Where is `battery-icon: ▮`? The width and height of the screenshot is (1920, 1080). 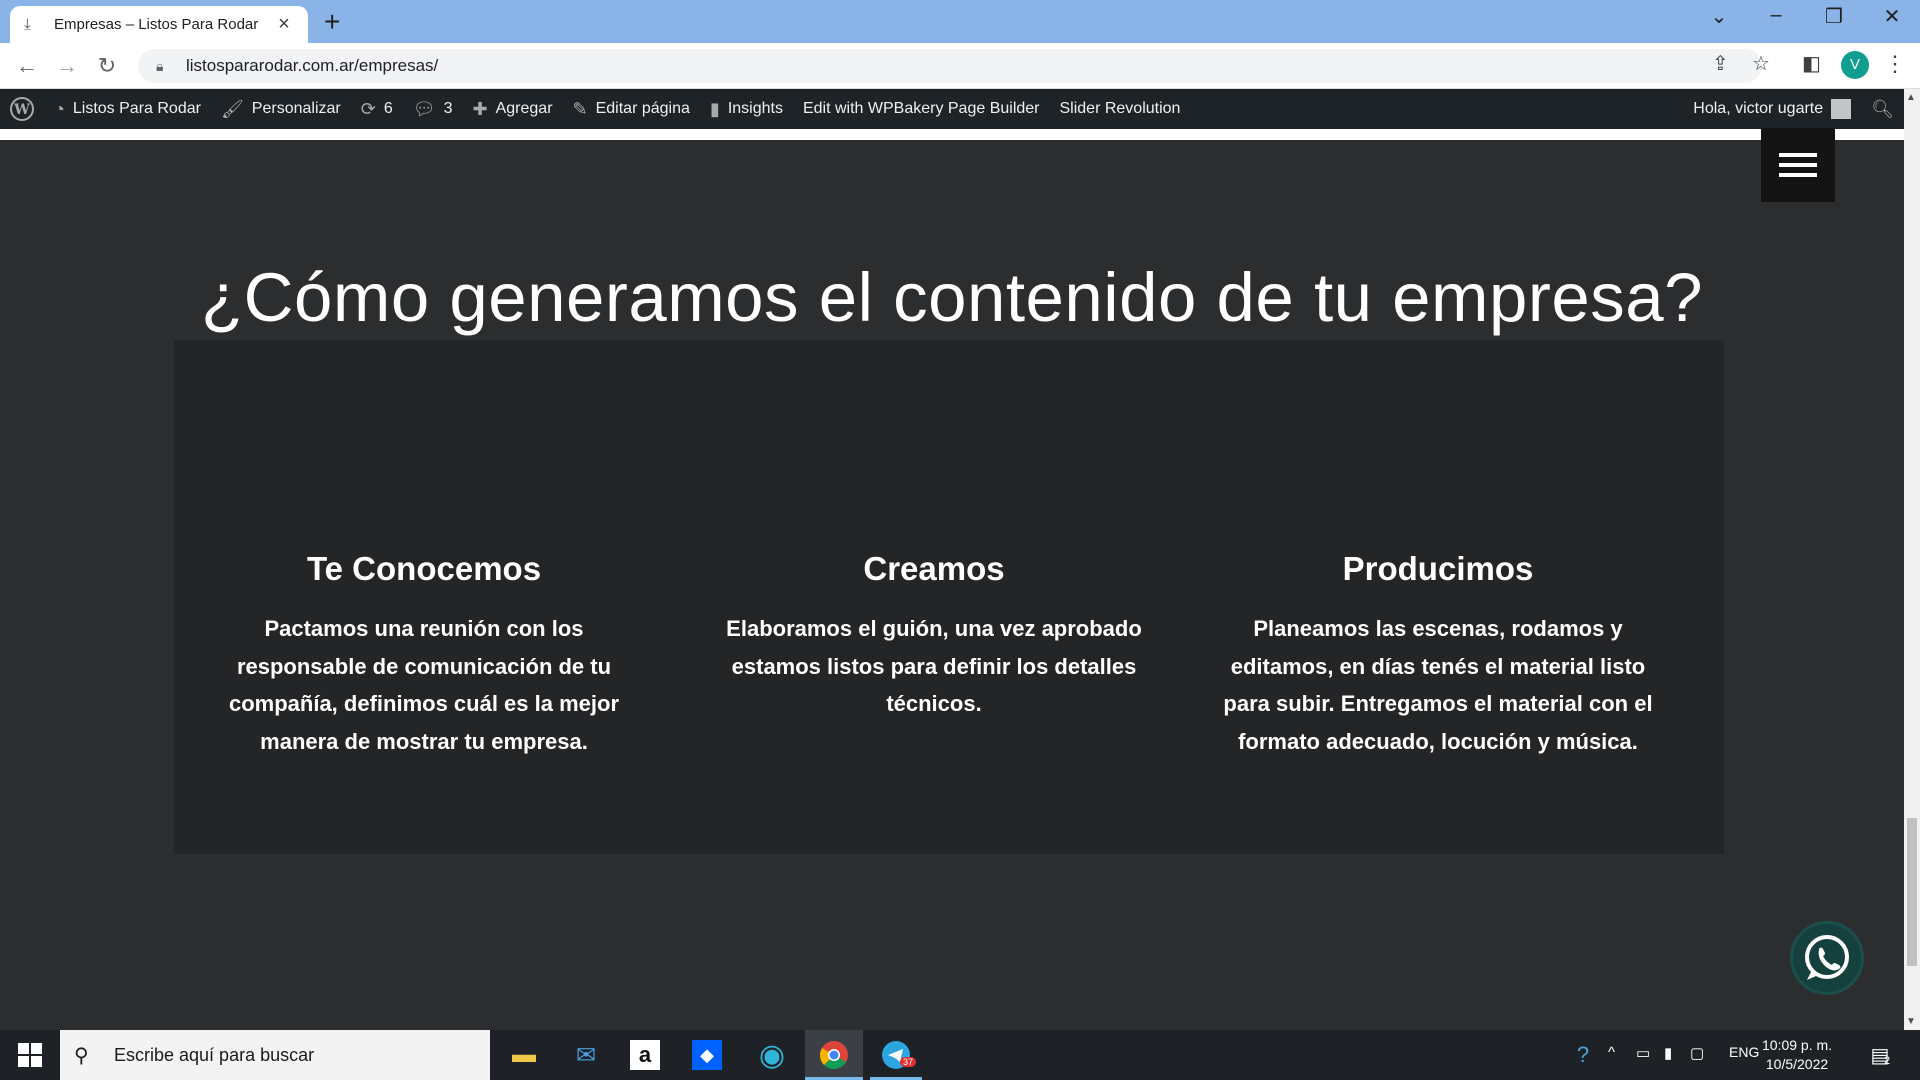 battery-icon: ▮ is located at coordinates (1668, 1053).